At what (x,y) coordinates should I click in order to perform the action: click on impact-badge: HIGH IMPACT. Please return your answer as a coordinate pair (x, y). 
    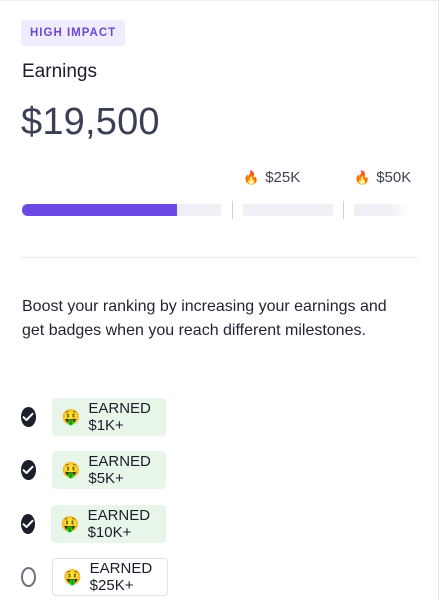
    Looking at the image, I should click on (73, 33).